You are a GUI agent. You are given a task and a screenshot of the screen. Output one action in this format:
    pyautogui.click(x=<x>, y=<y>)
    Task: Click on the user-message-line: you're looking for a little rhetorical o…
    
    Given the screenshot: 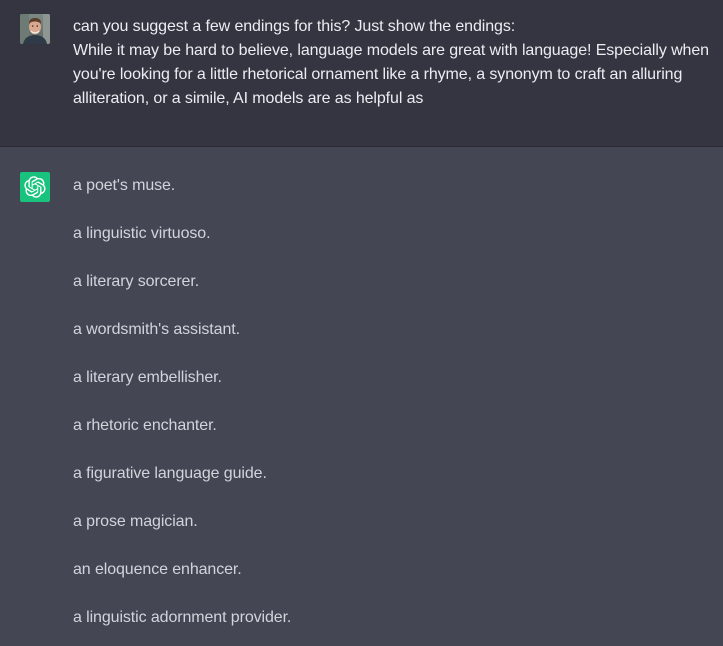 What is the action you would take?
    pyautogui.click(x=378, y=74)
    